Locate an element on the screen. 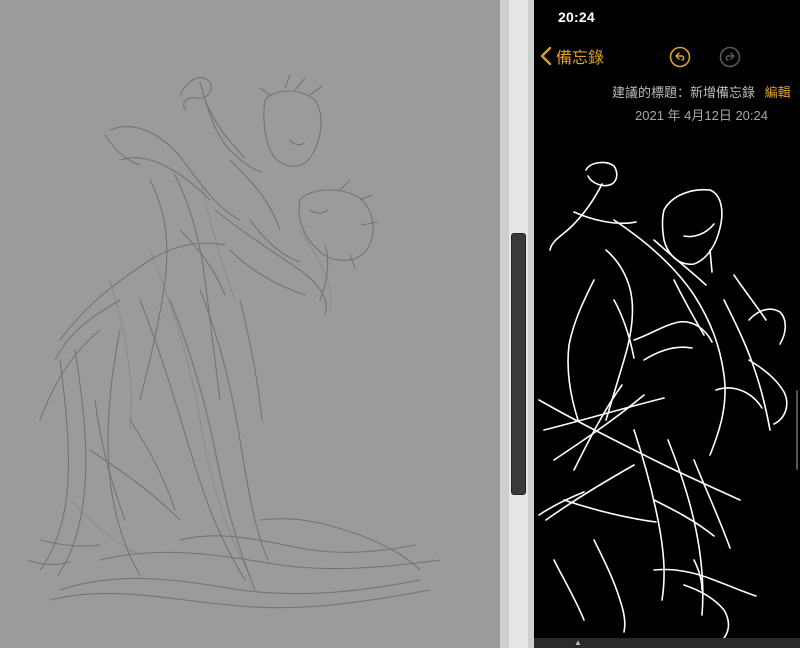  toolbar-tool-icon: ▲ is located at coordinates (578, 642).